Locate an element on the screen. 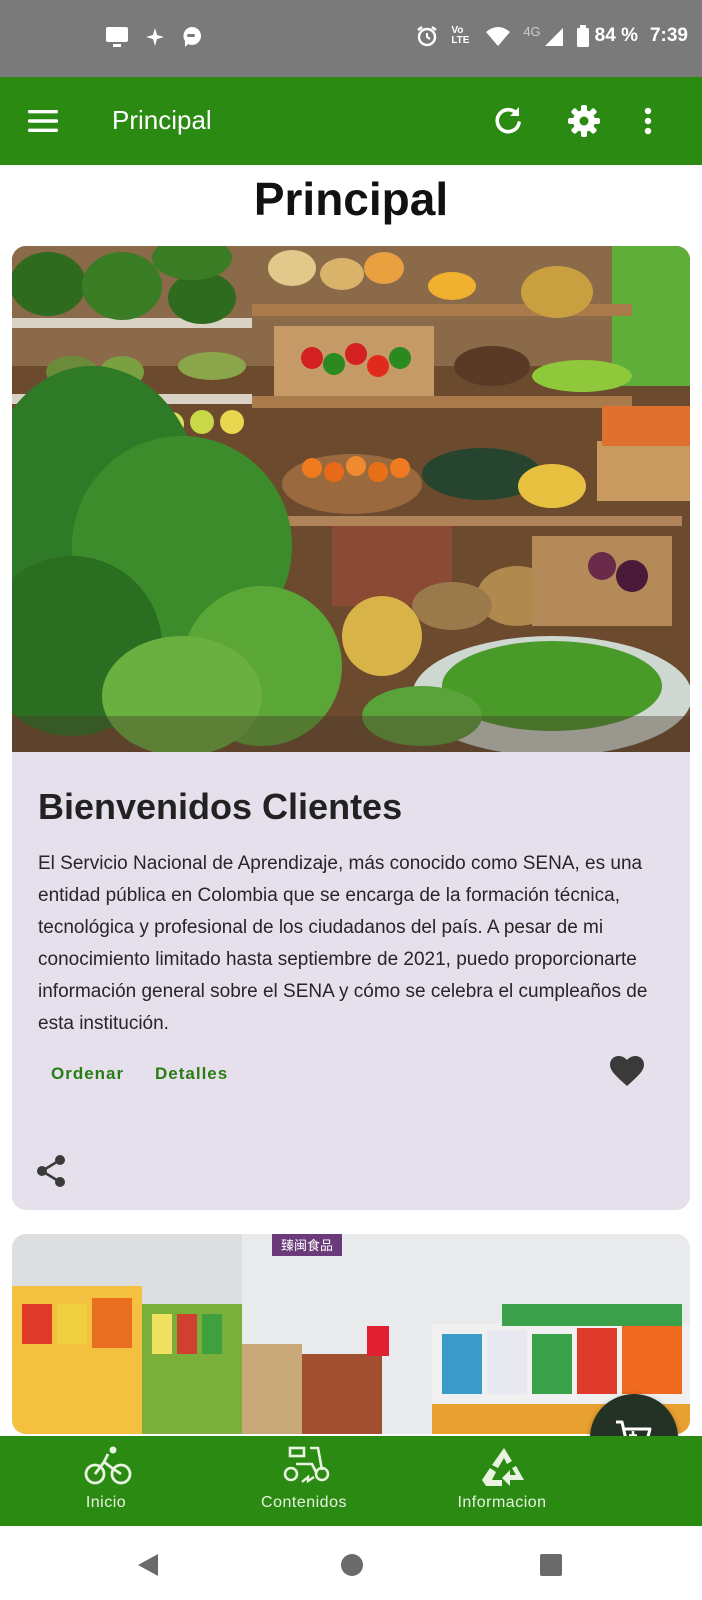 The image size is (702, 1600). nav-item-informacion: Informacion is located at coordinates (502, 1481).